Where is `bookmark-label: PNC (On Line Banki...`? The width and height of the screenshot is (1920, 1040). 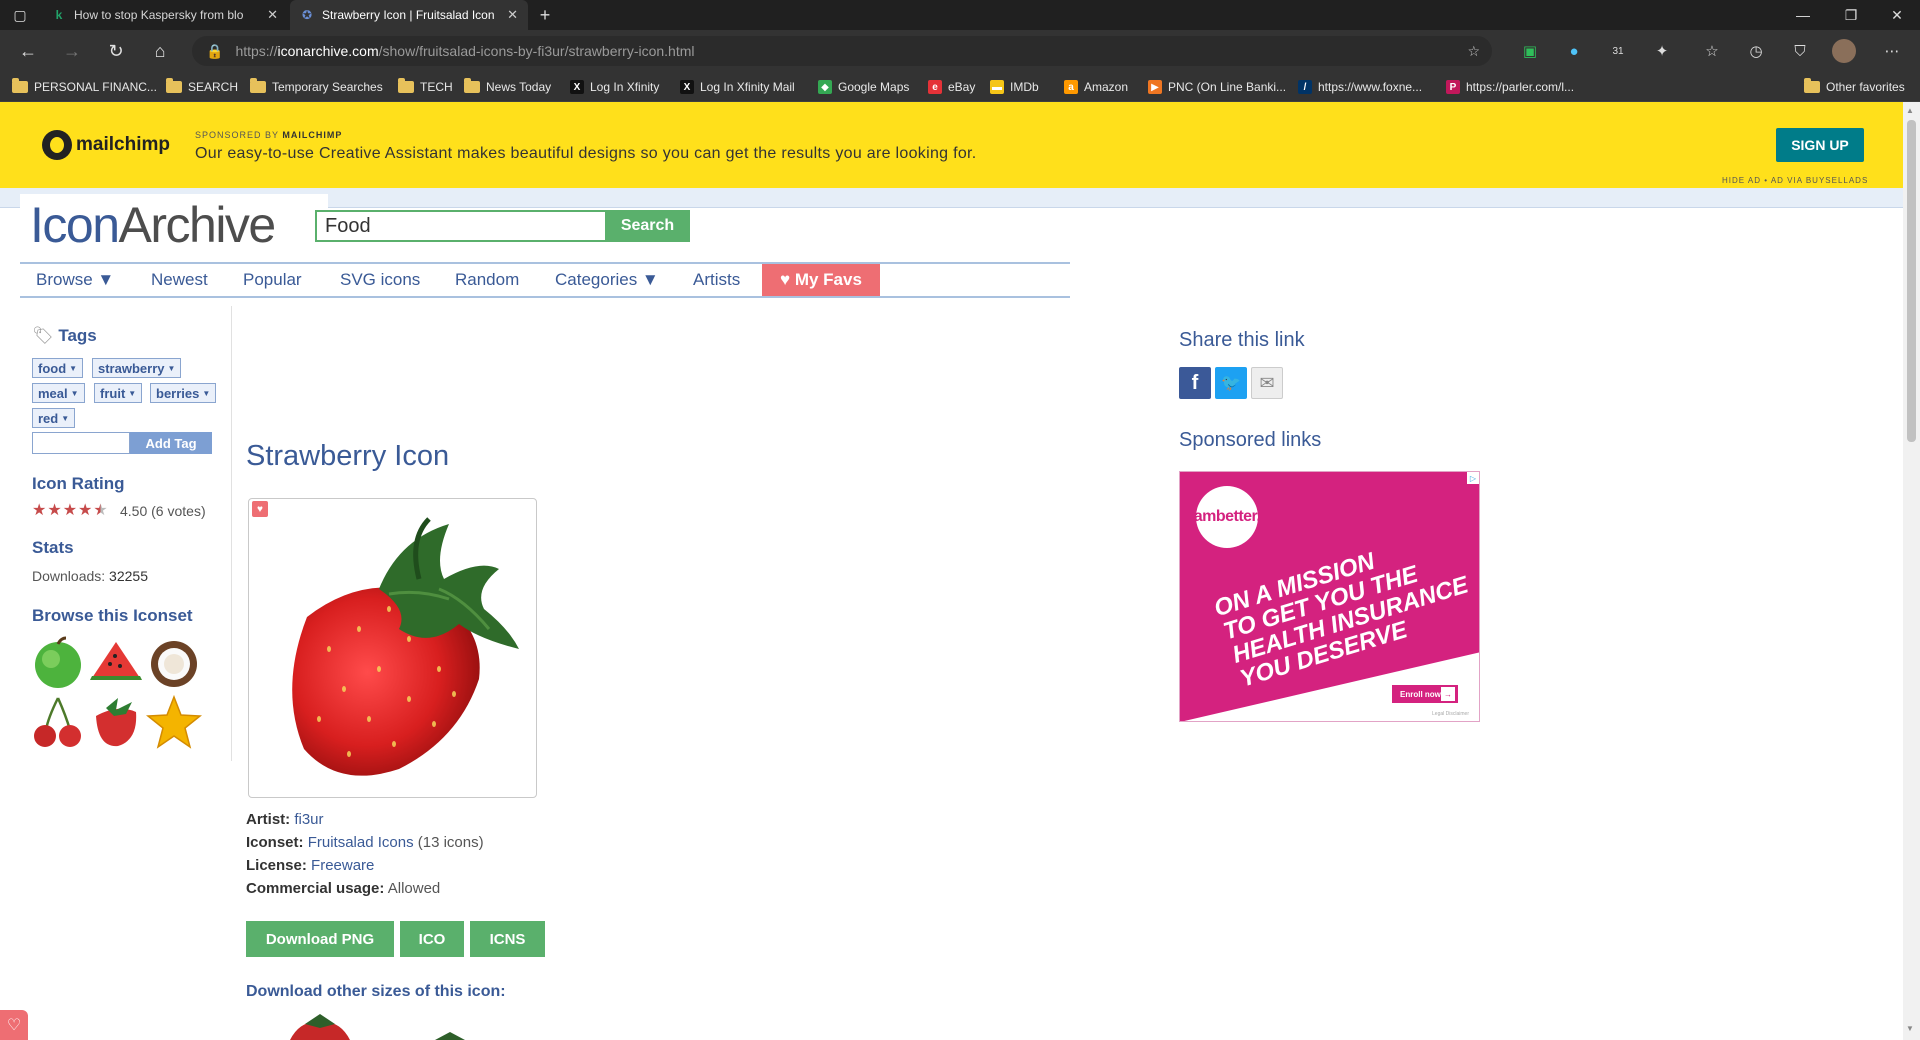 bookmark-label: PNC (On Line Banki... is located at coordinates (1227, 87).